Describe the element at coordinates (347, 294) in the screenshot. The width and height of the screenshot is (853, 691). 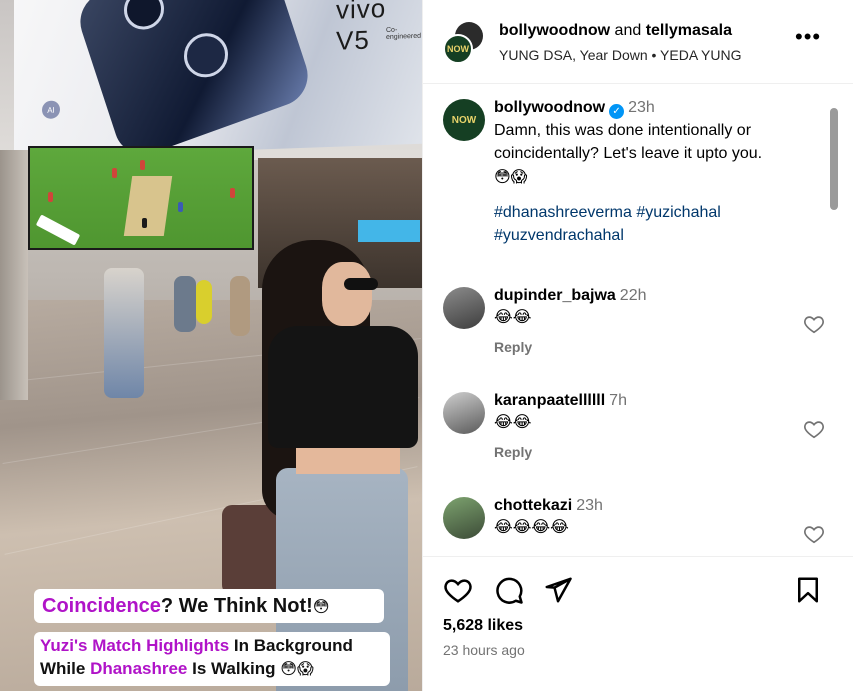
I see `woman-face` at that location.